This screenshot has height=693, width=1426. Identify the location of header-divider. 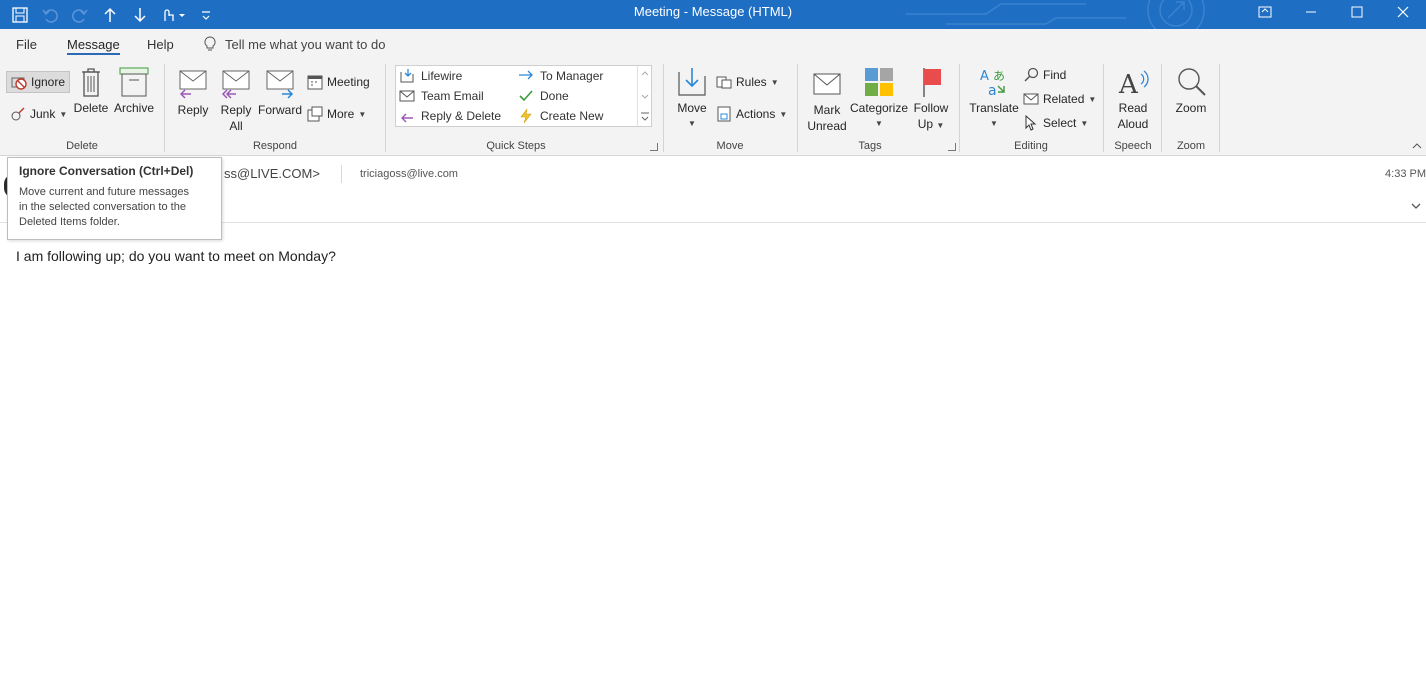
(341, 174).